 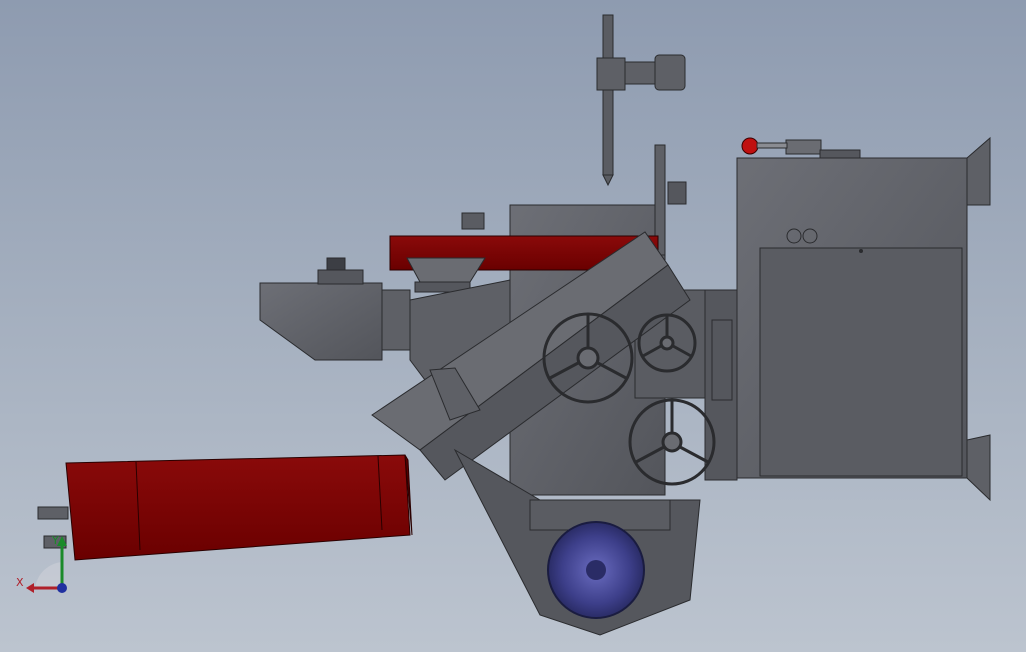 I want to click on emergency-stop-button, so click(x=750, y=146).